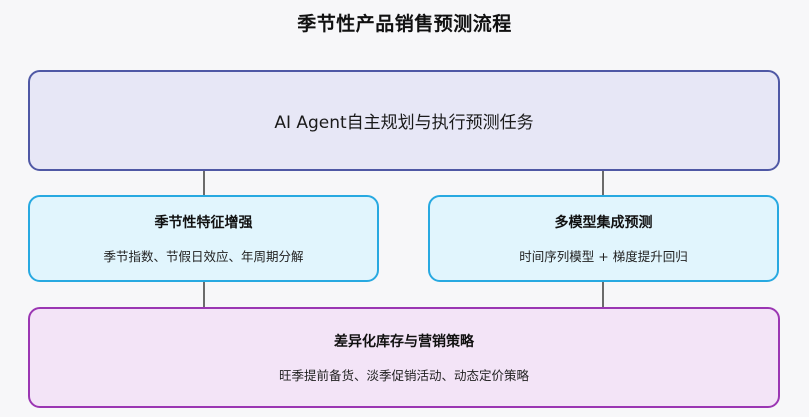  What do you see at coordinates (603, 223) in the screenshot?
I see `ensemble-forecast-heading: 多模型集成预测` at bounding box center [603, 223].